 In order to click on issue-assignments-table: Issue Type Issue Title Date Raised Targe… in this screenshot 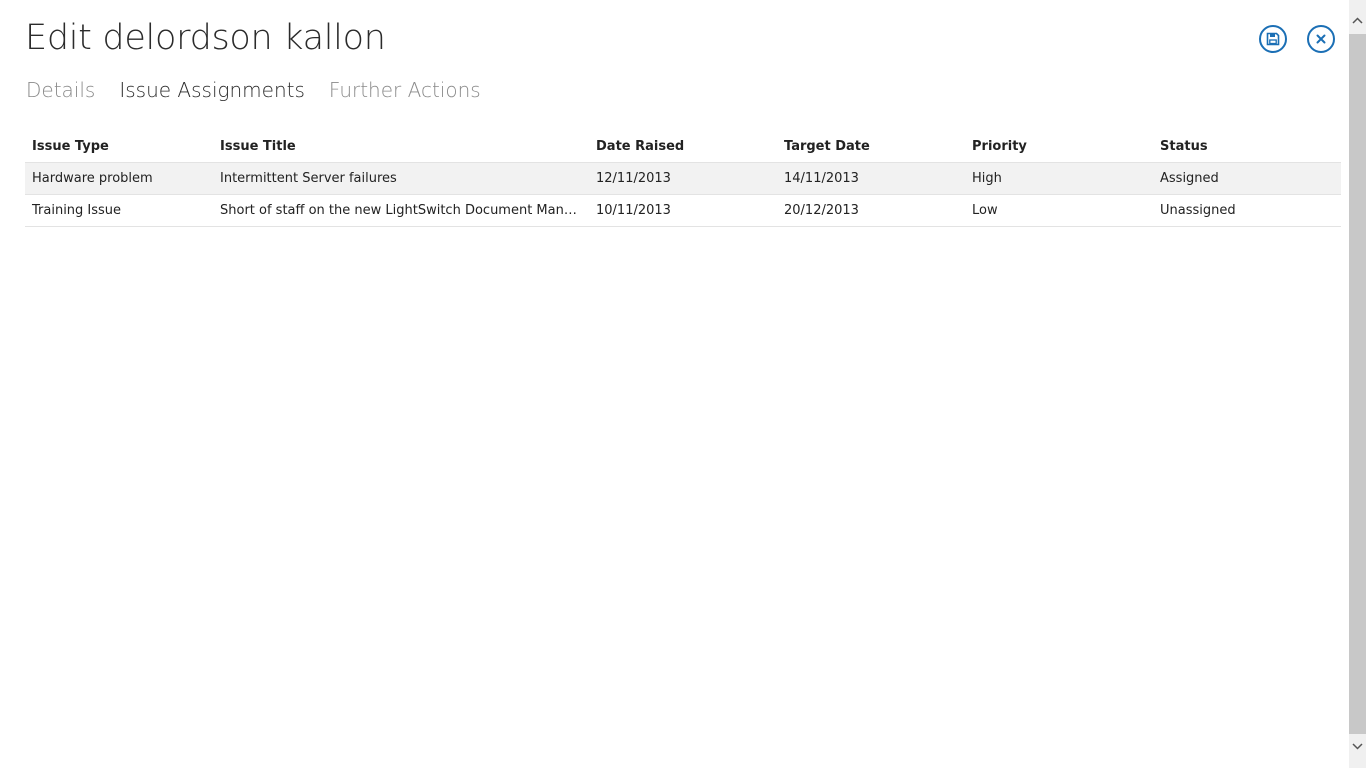, I will do `click(683, 179)`.